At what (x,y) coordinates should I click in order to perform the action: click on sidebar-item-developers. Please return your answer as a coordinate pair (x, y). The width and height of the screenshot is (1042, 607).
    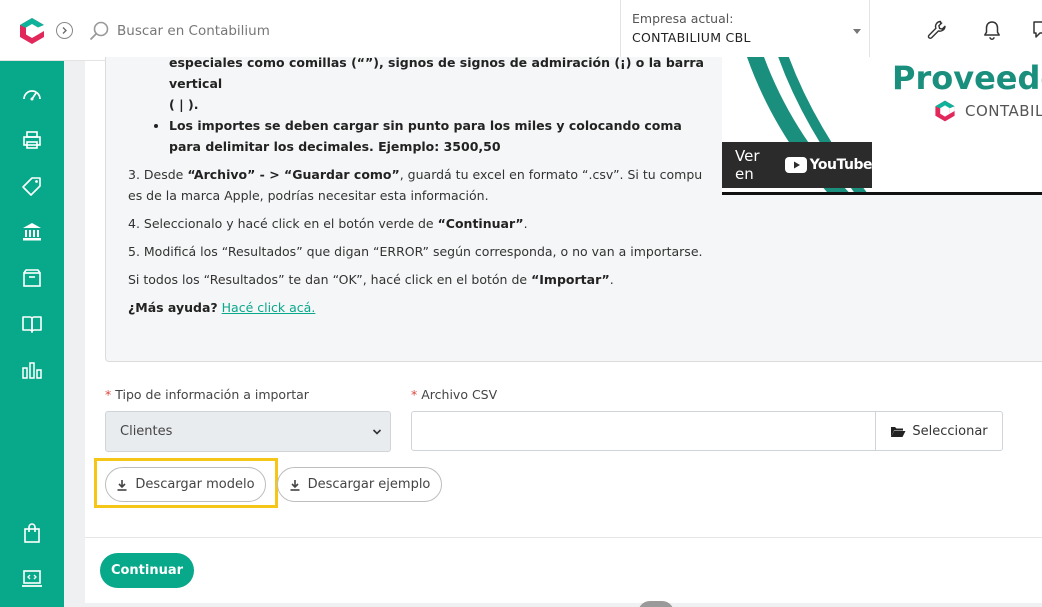
    Looking at the image, I should click on (32, 578).